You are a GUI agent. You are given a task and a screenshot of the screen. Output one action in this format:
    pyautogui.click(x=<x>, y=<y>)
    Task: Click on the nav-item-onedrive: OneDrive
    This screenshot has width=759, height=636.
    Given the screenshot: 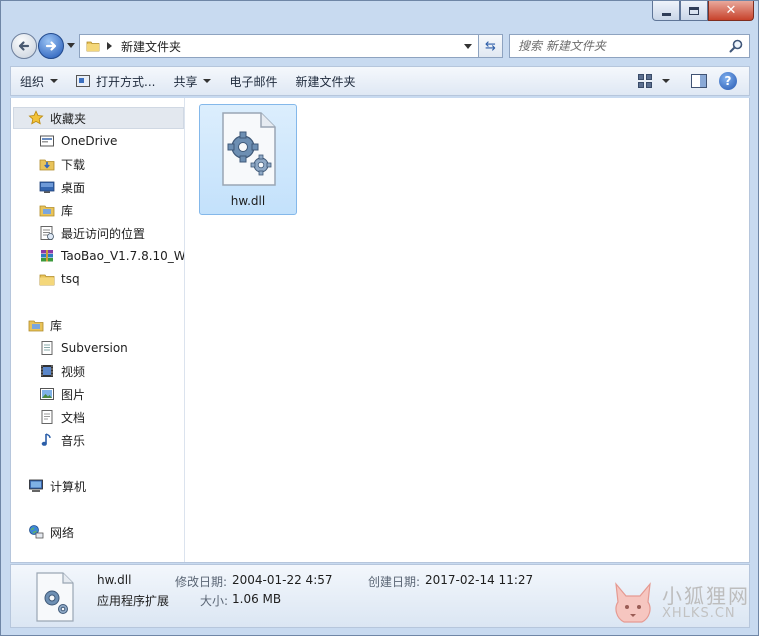 What is the action you would take?
    pyautogui.click(x=78, y=141)
    